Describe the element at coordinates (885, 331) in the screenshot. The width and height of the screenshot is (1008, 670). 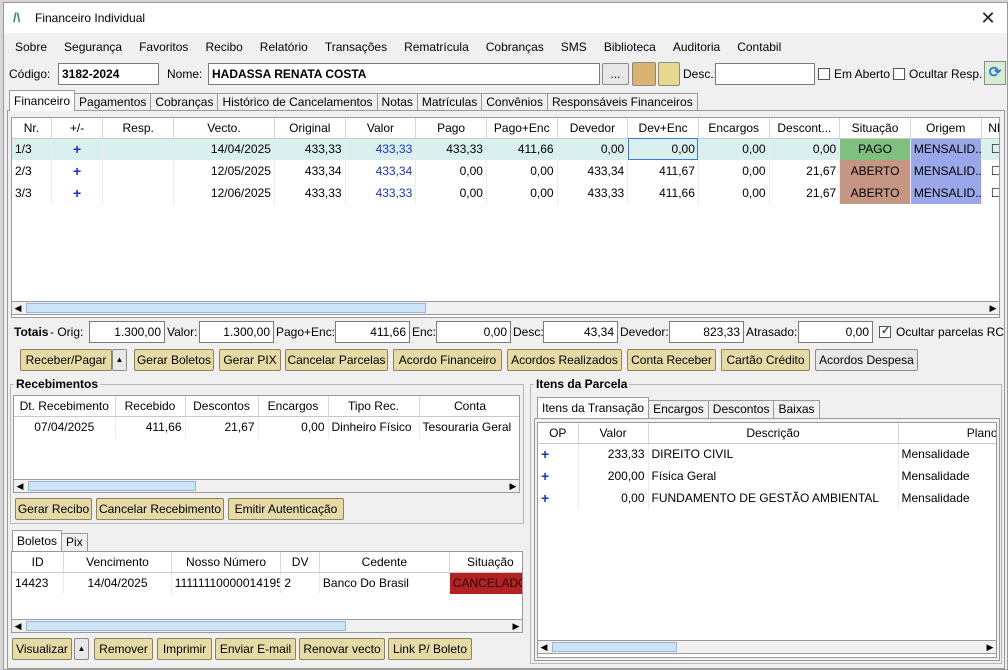
I see `ocultar-parcelas-checkbox` at that location.